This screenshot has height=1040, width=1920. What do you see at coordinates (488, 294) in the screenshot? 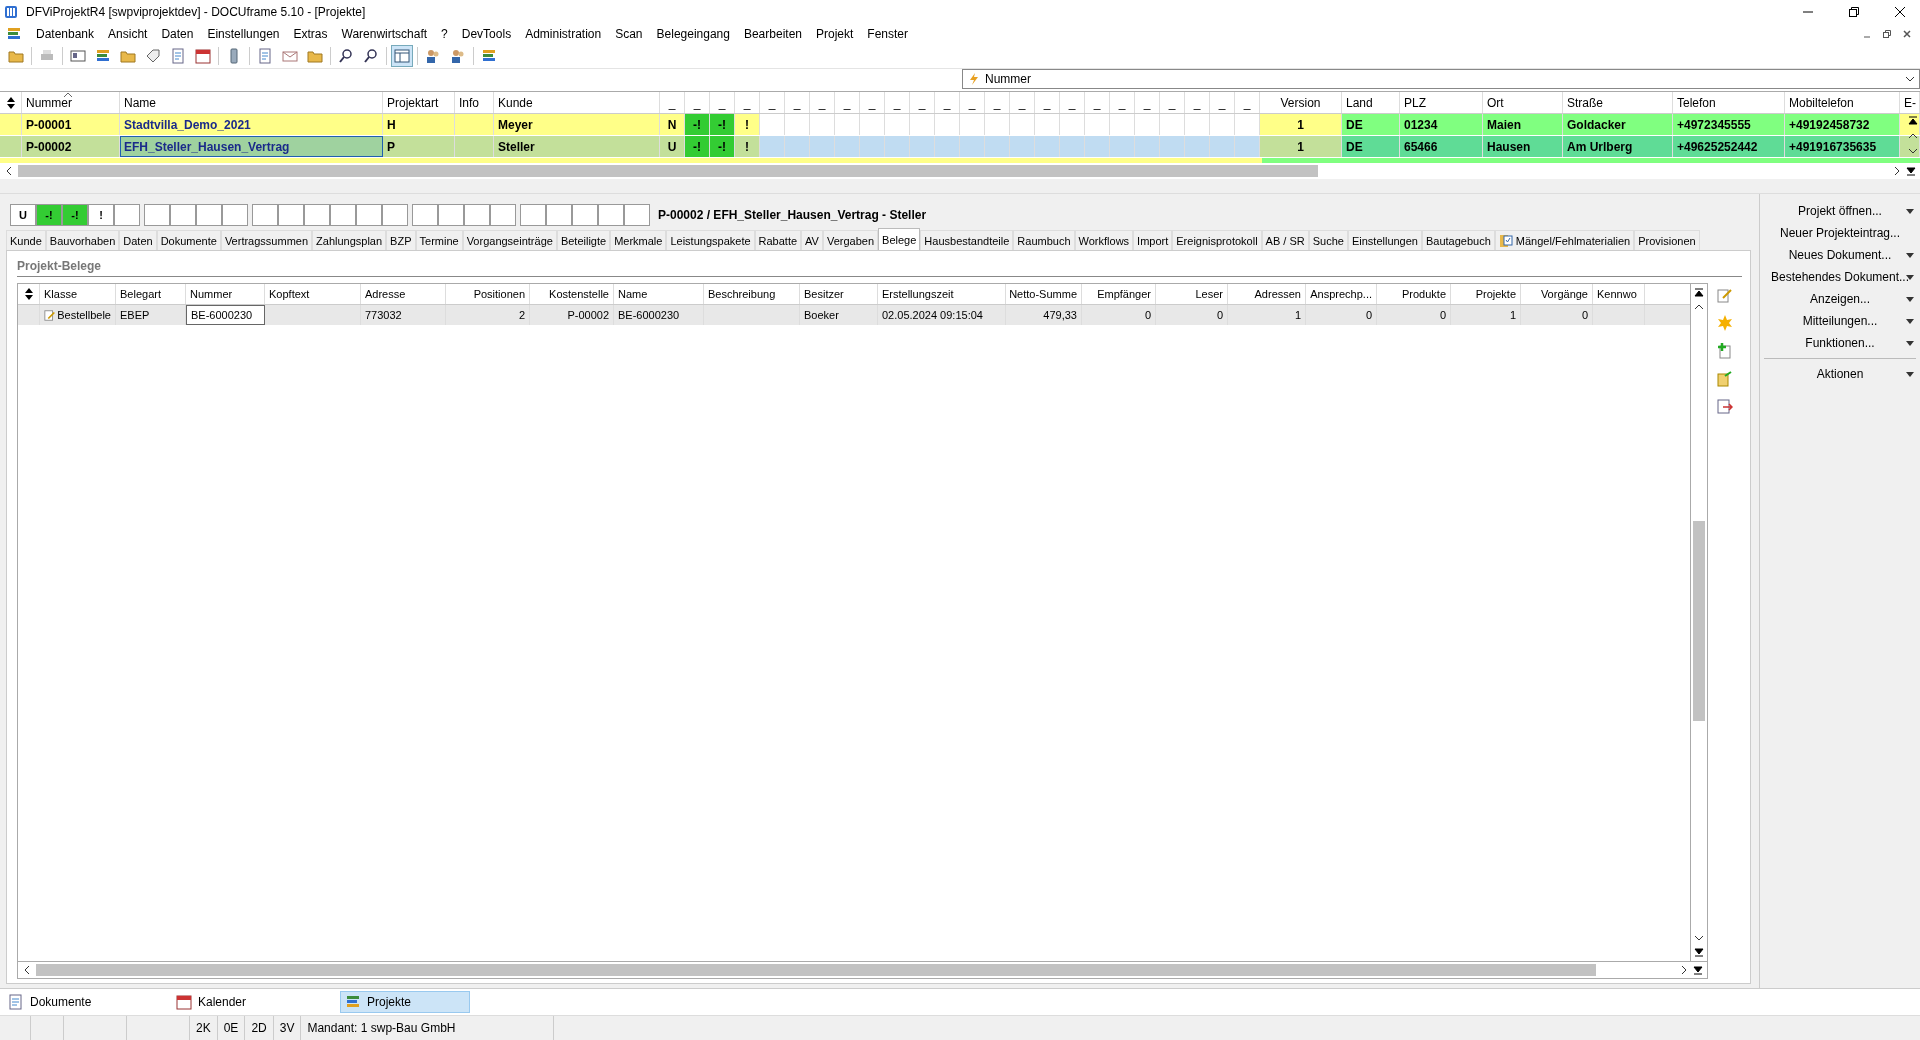
I see `column-header: Positionen` at bounding box center [488, 294].